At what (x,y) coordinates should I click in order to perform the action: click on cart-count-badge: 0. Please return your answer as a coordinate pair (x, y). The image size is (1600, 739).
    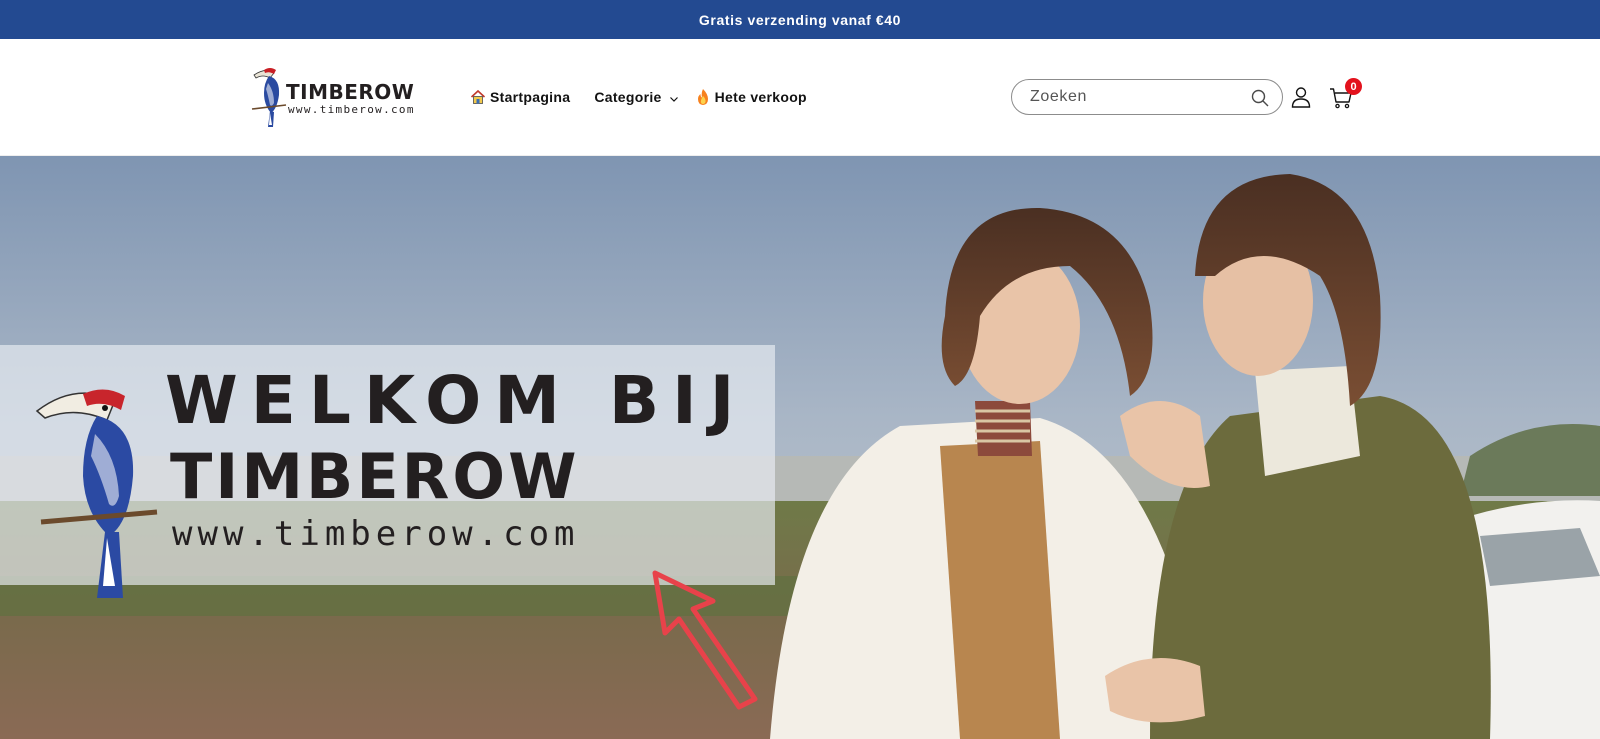
    Looking at the image, I should click on (1353, 86).